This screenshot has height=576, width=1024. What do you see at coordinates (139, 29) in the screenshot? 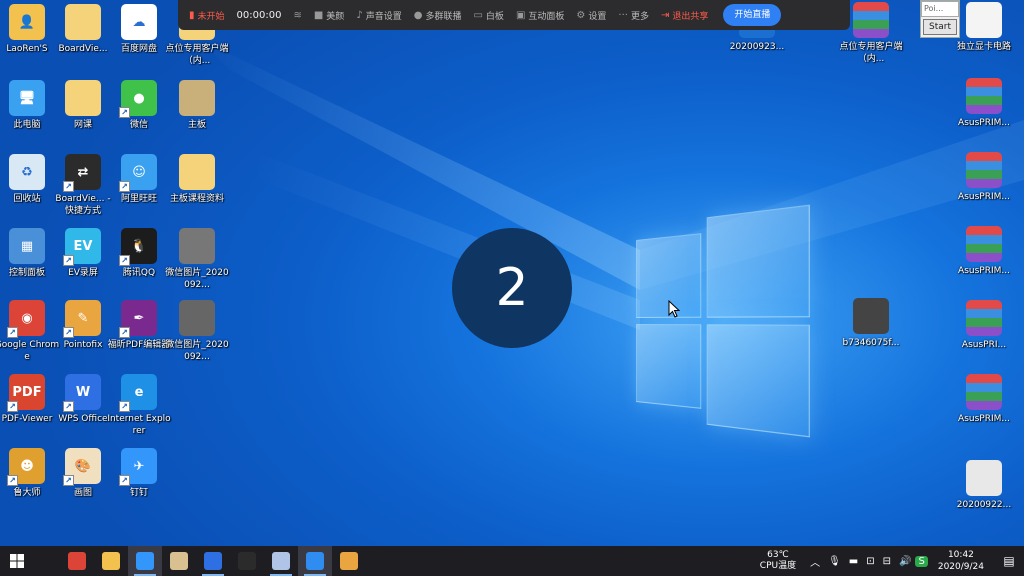
I see `desktop-icon: ☁ 百度网盘` at bounding box center [139, 29].